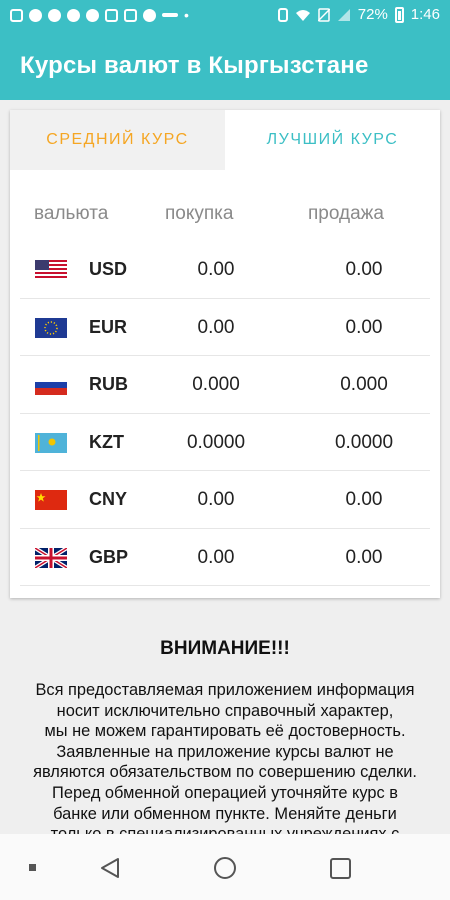 This screenshot has width=450, height=900. I want to click on instagram-icon, so click(130, 15).